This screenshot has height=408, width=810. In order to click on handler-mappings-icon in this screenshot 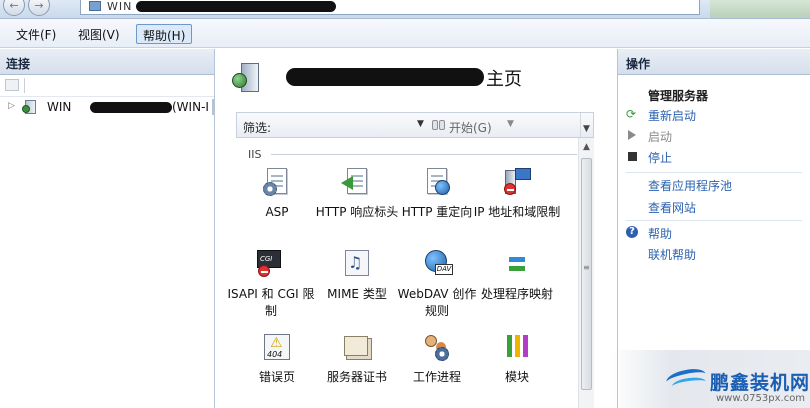, I will do `click(517, 264)`.